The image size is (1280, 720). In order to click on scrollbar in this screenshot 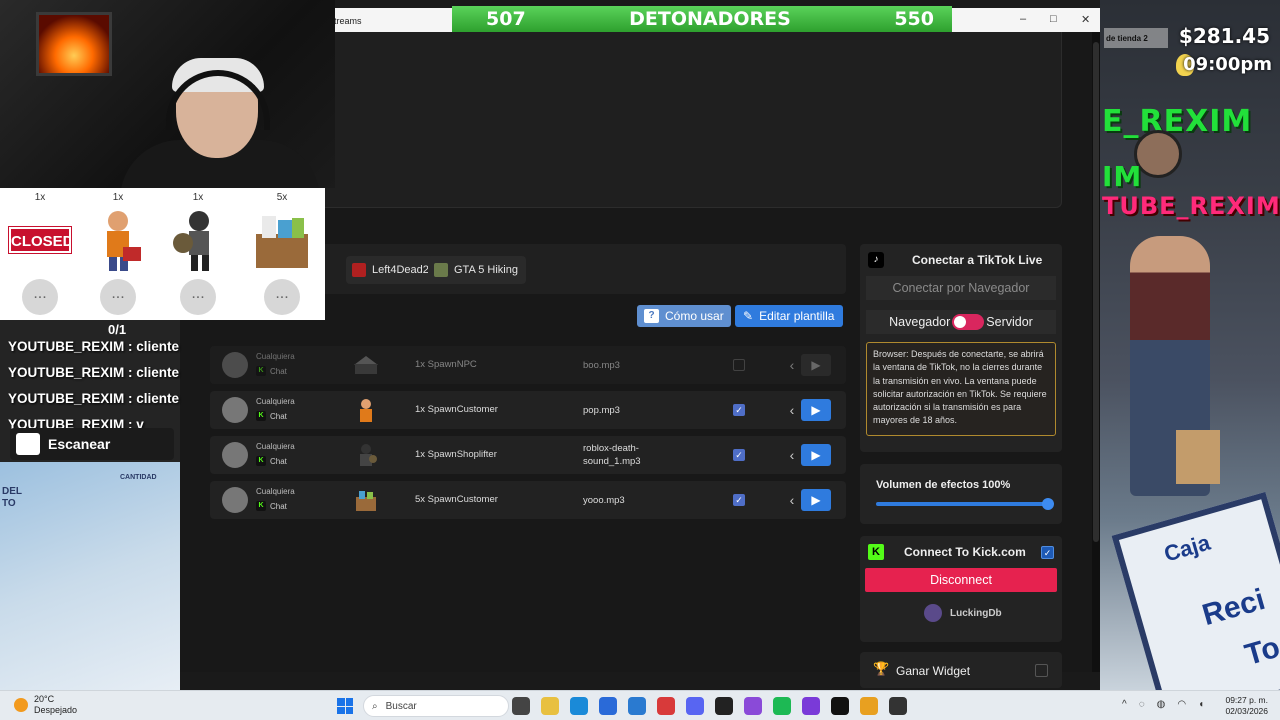, I will do `click(1096, 352)`.